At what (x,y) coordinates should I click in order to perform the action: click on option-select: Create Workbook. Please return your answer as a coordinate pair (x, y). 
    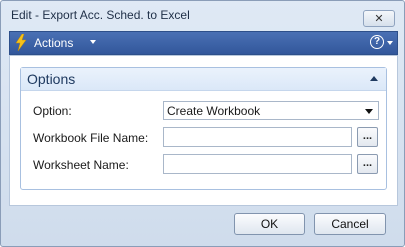
    Looking at the image, I should click on (271, 110).